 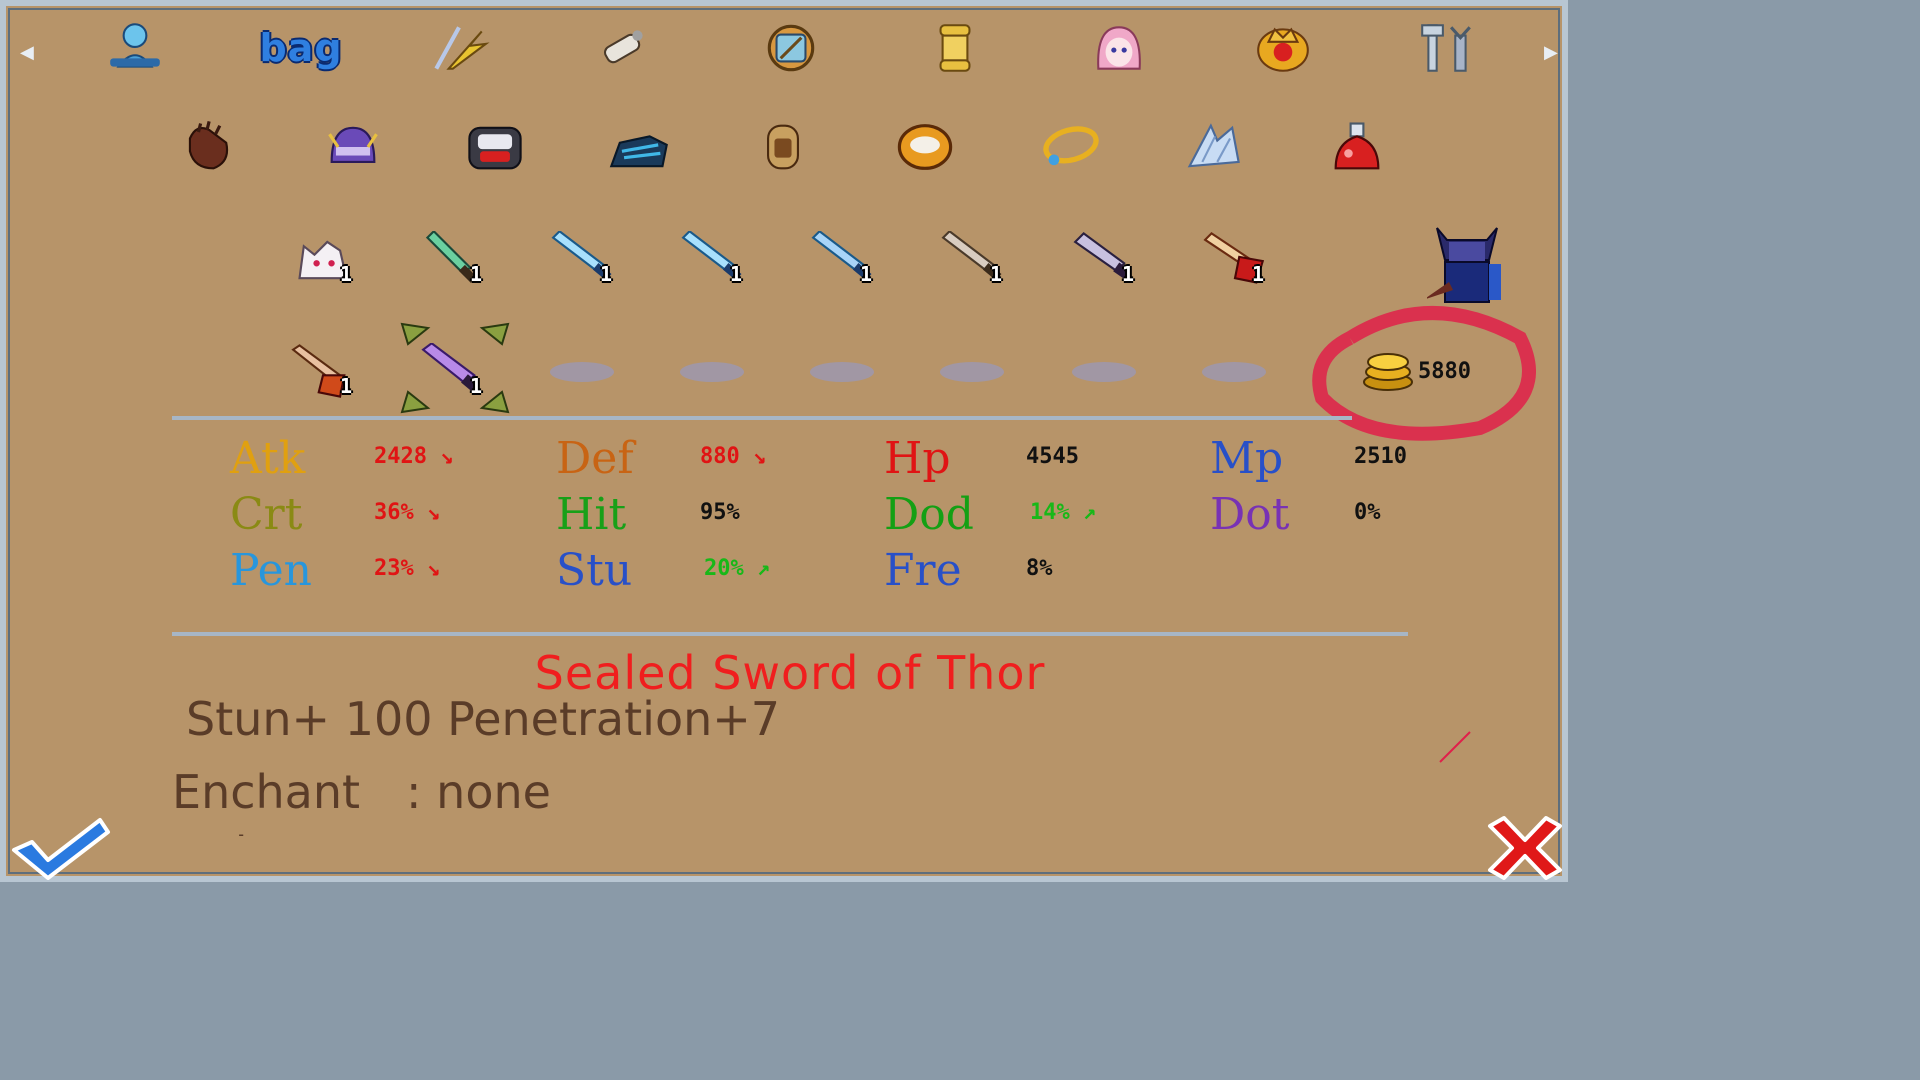 I want to click on glove-icon, so click(x=208, y=145).